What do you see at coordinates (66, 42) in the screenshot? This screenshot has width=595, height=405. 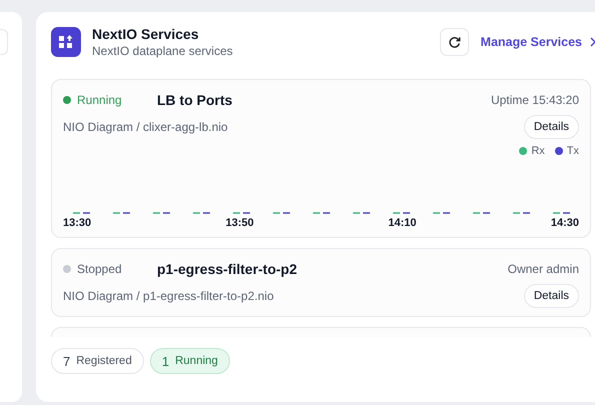 I see `services-logo-icon` at bounding box center [66, 42].